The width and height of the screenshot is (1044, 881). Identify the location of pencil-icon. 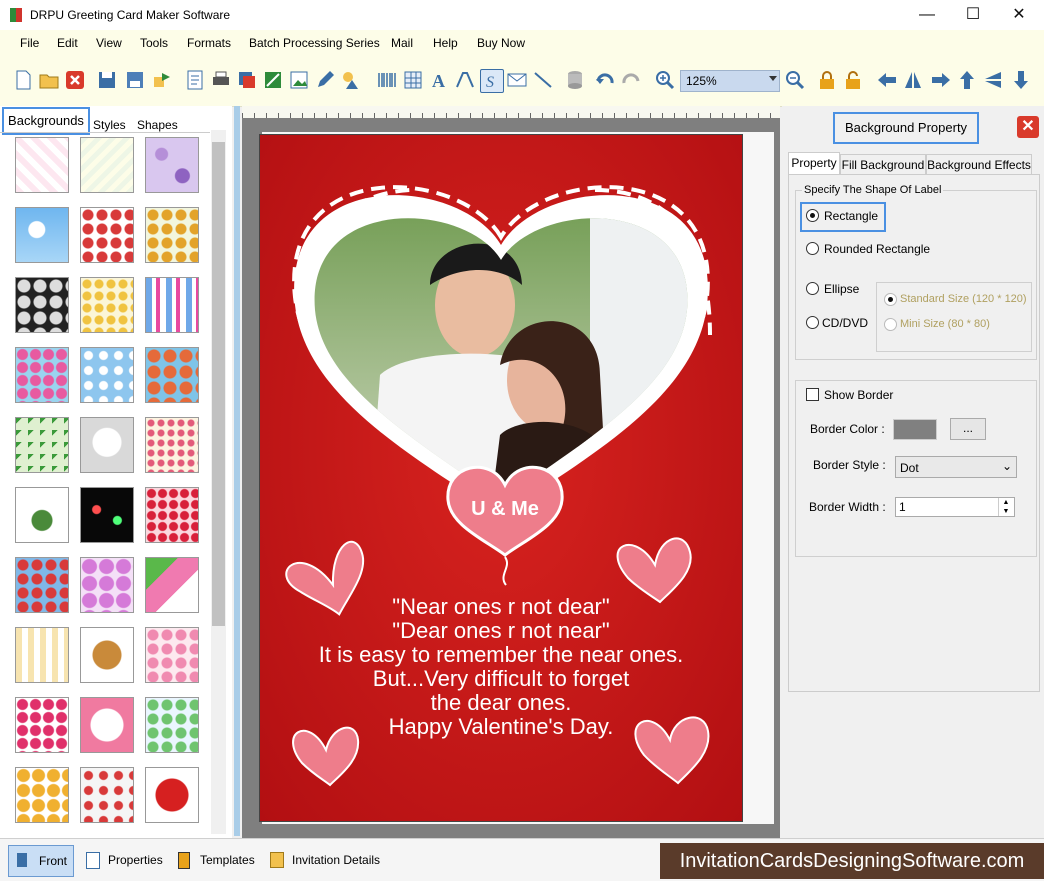
(325, 80).